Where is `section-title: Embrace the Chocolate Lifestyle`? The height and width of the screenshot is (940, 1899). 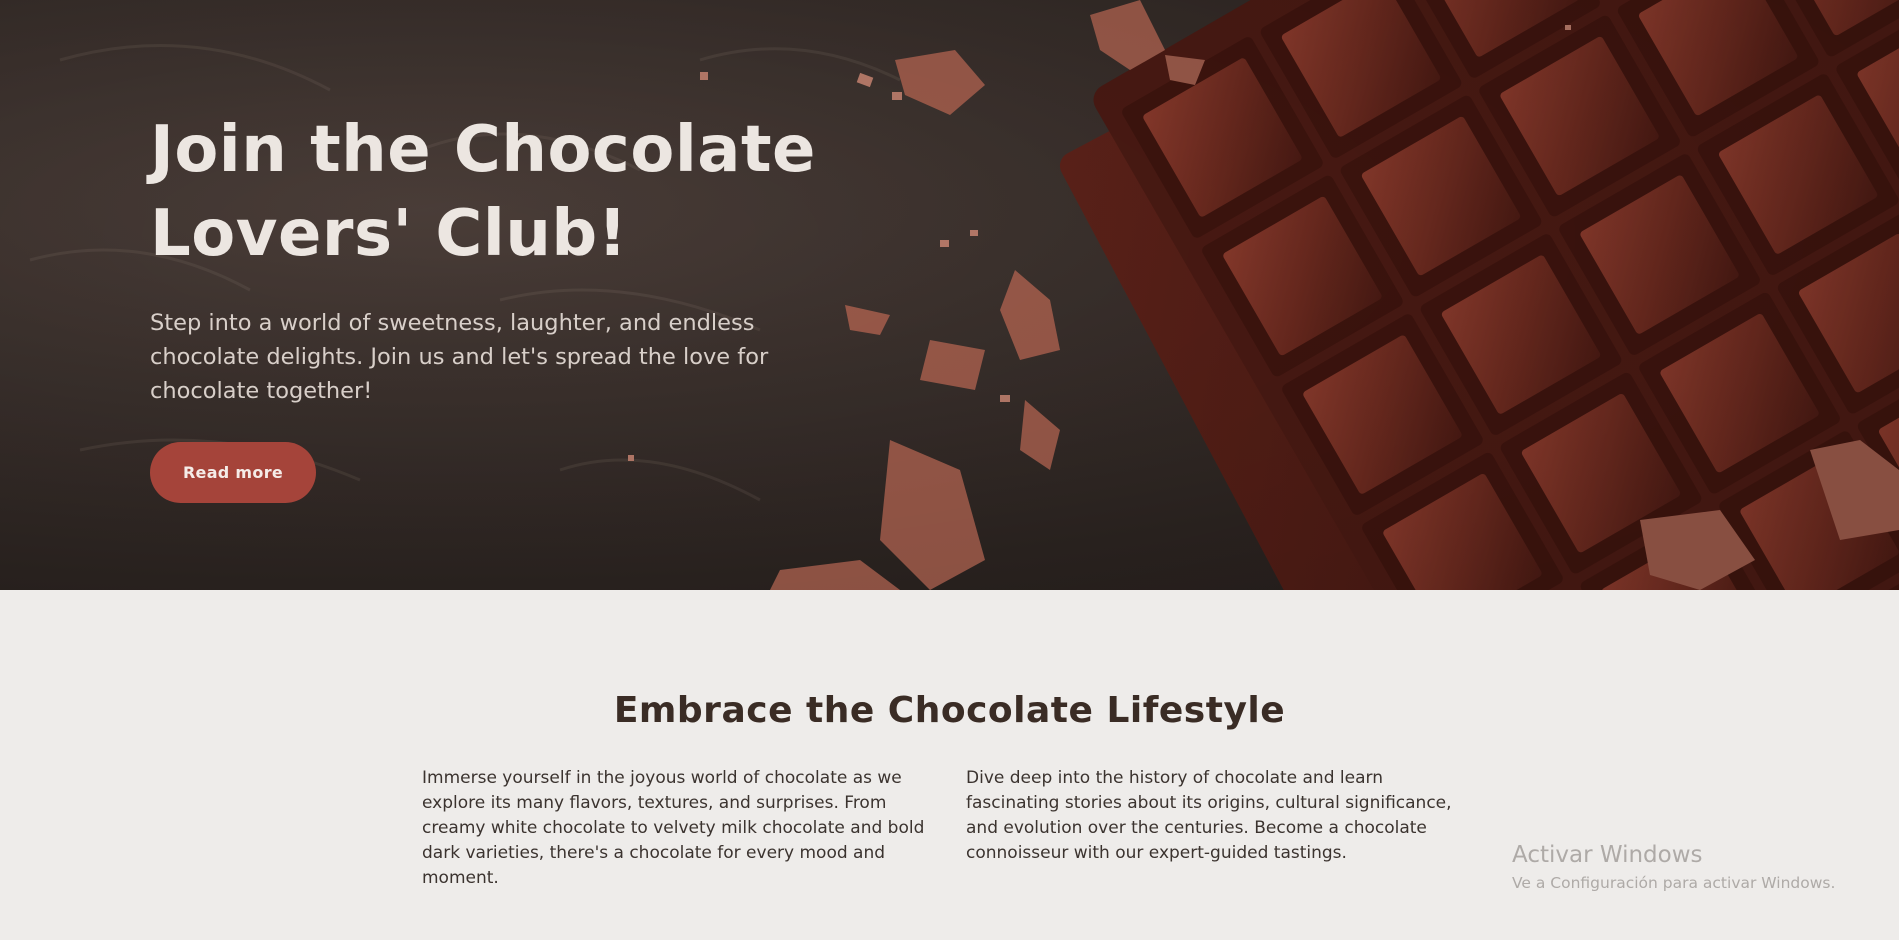 section-title: Embrace the Chocolate Lifestyle is located at coordinates (949, 710).